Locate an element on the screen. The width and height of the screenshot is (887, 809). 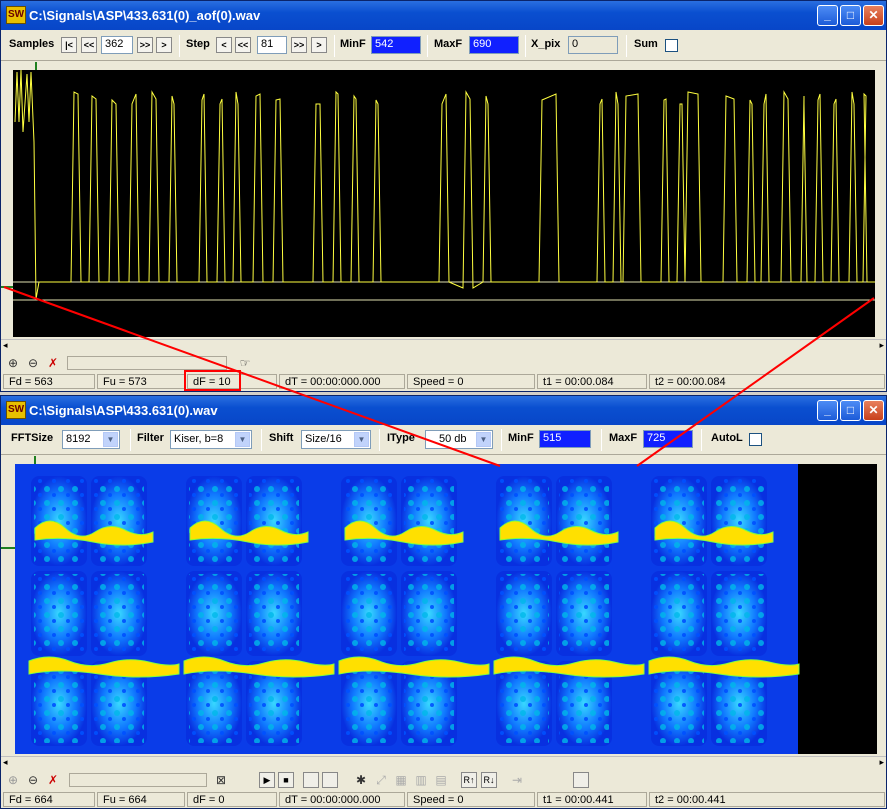
status-fu: Fu = 664 is located at coordinates (141, 799).